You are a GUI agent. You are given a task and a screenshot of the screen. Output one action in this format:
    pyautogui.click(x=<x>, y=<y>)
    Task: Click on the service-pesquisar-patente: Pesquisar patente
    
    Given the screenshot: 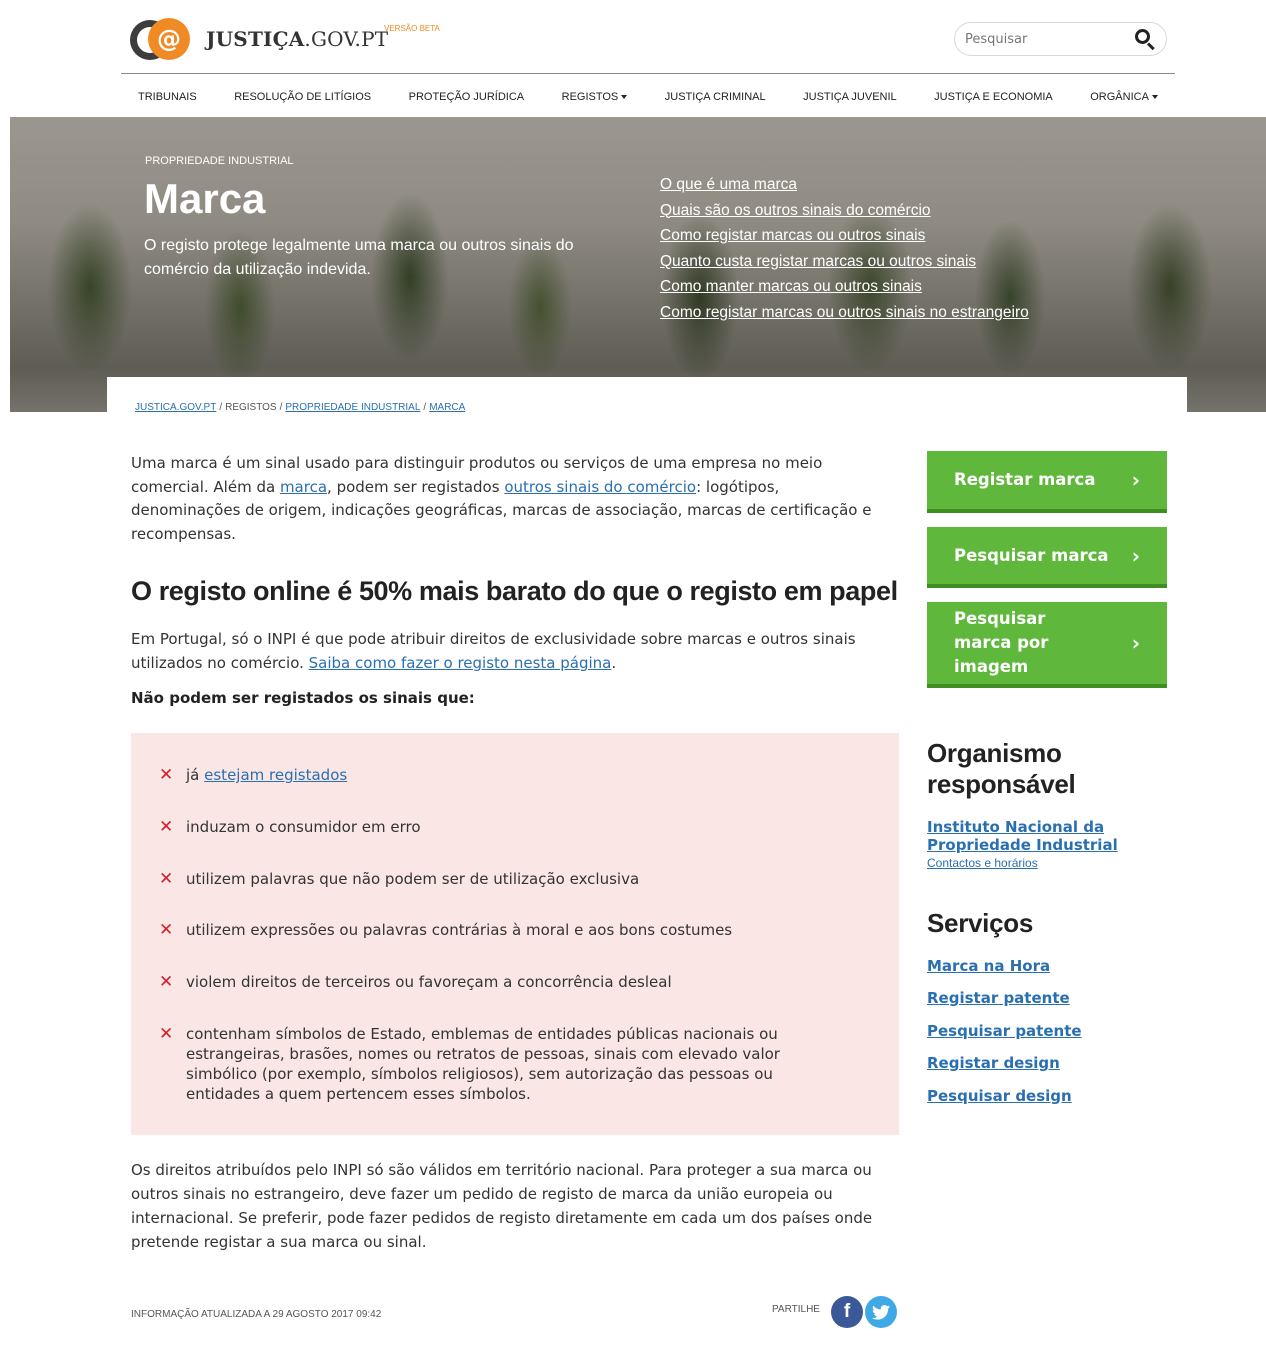 What is the action you would take?
    pyautogui.click(x=1004, y=1031)
    